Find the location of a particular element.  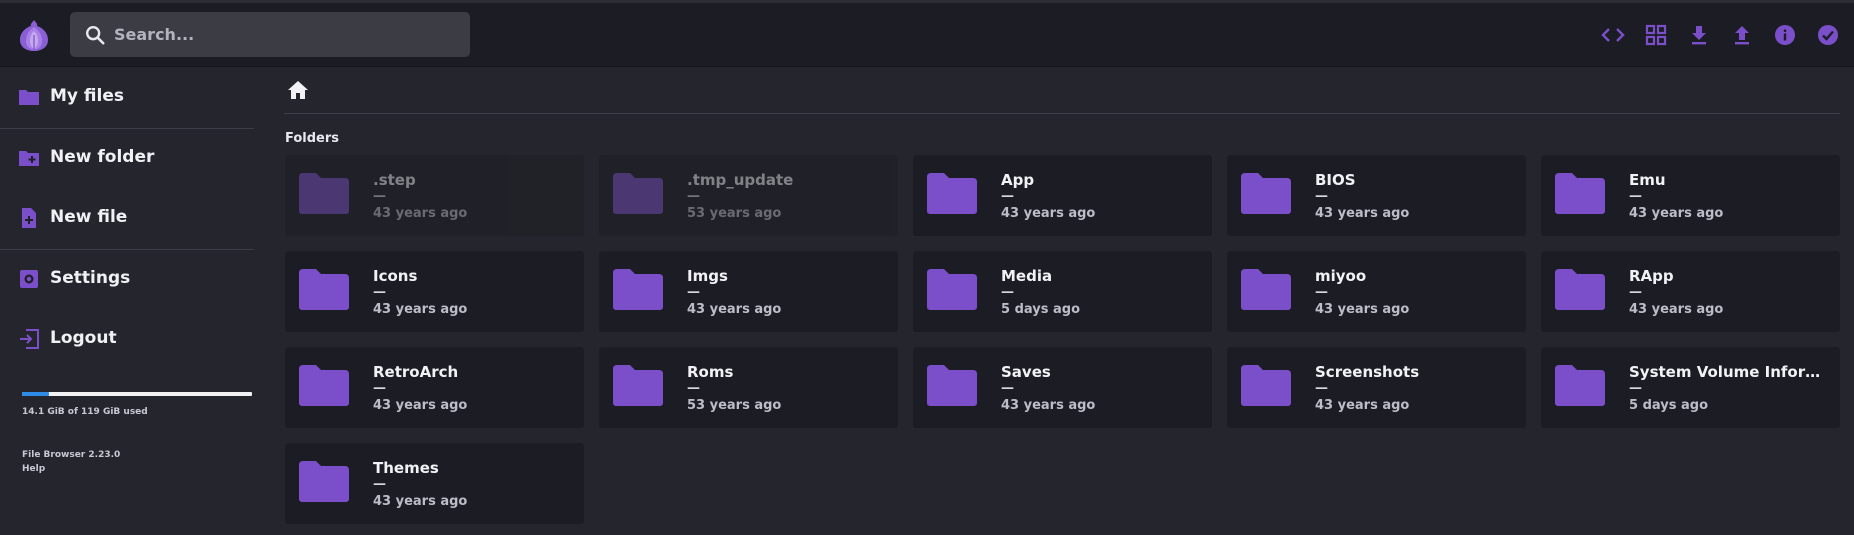

sidebar-item-label: Settings is located at coordinates (90, 278).